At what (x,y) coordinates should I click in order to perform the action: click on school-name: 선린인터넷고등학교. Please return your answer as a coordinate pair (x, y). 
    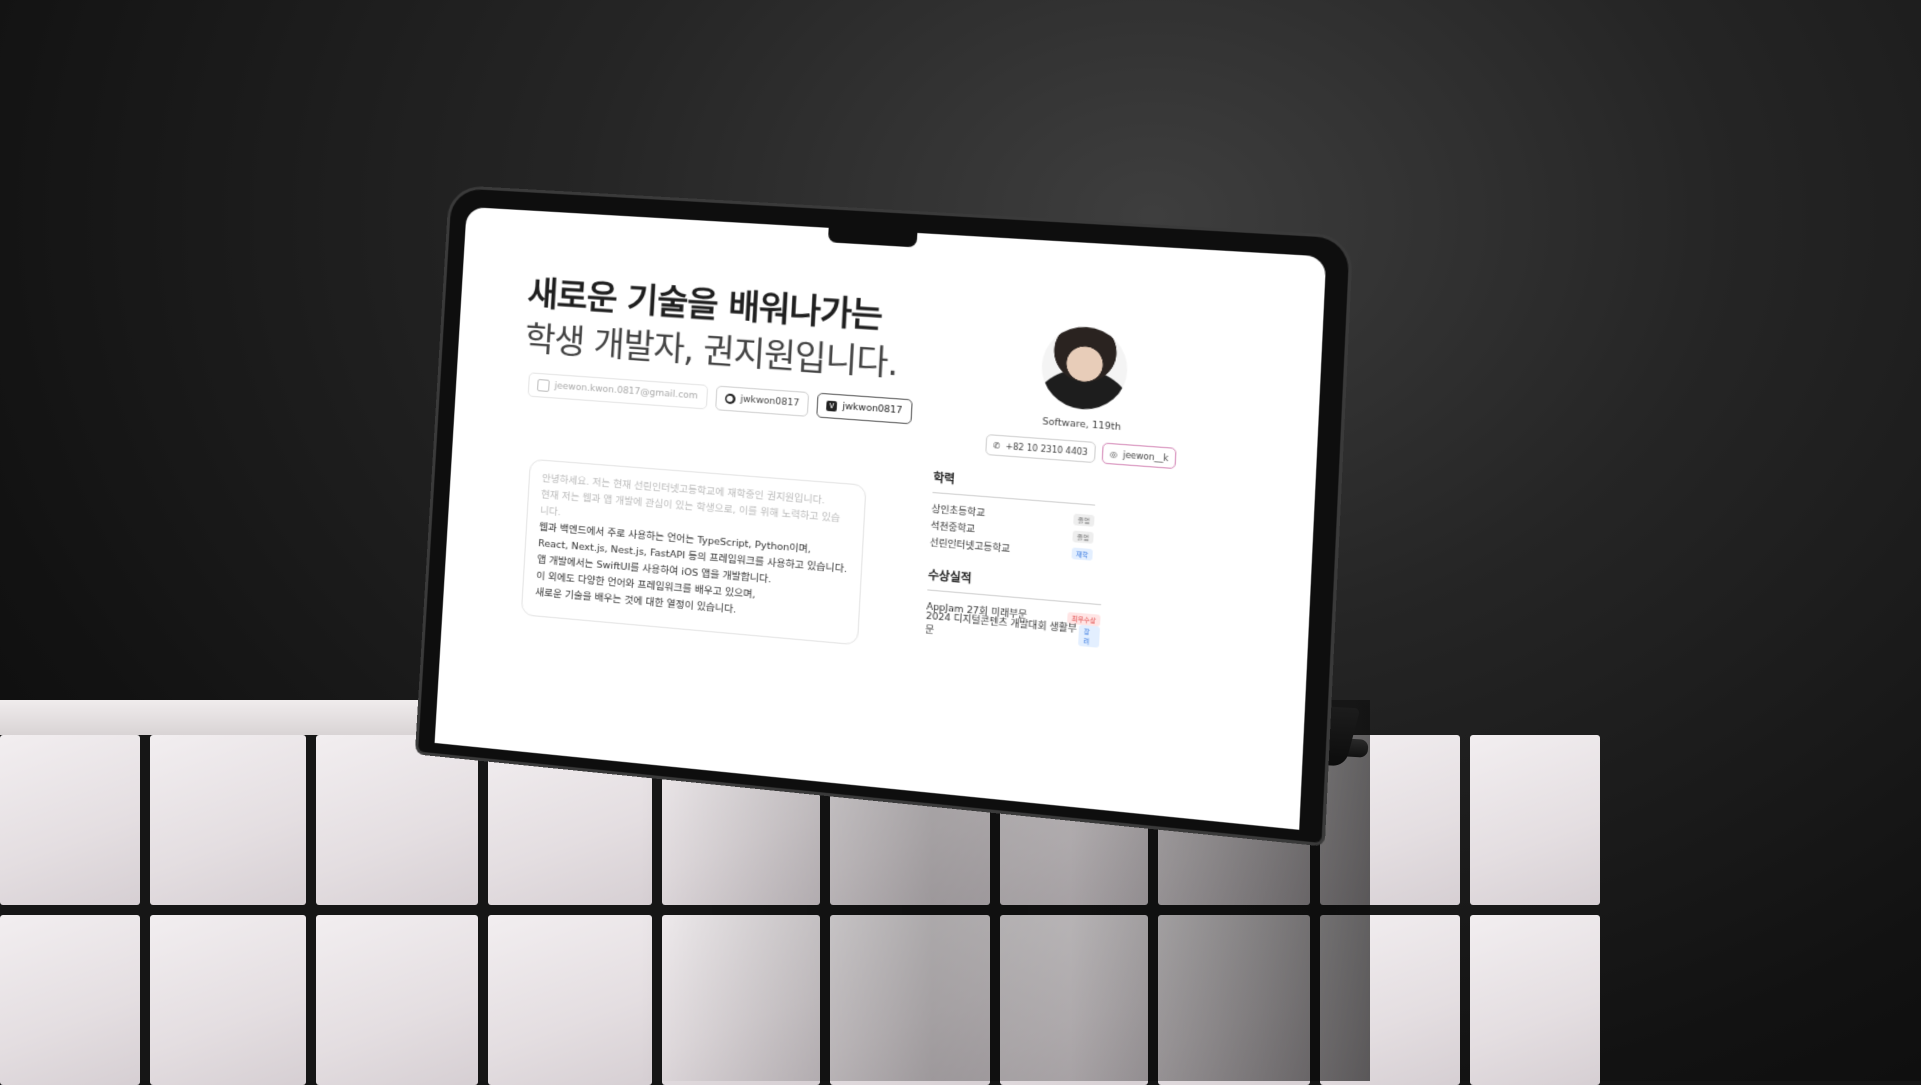
    Looking at the image, I should click on (970, 546).